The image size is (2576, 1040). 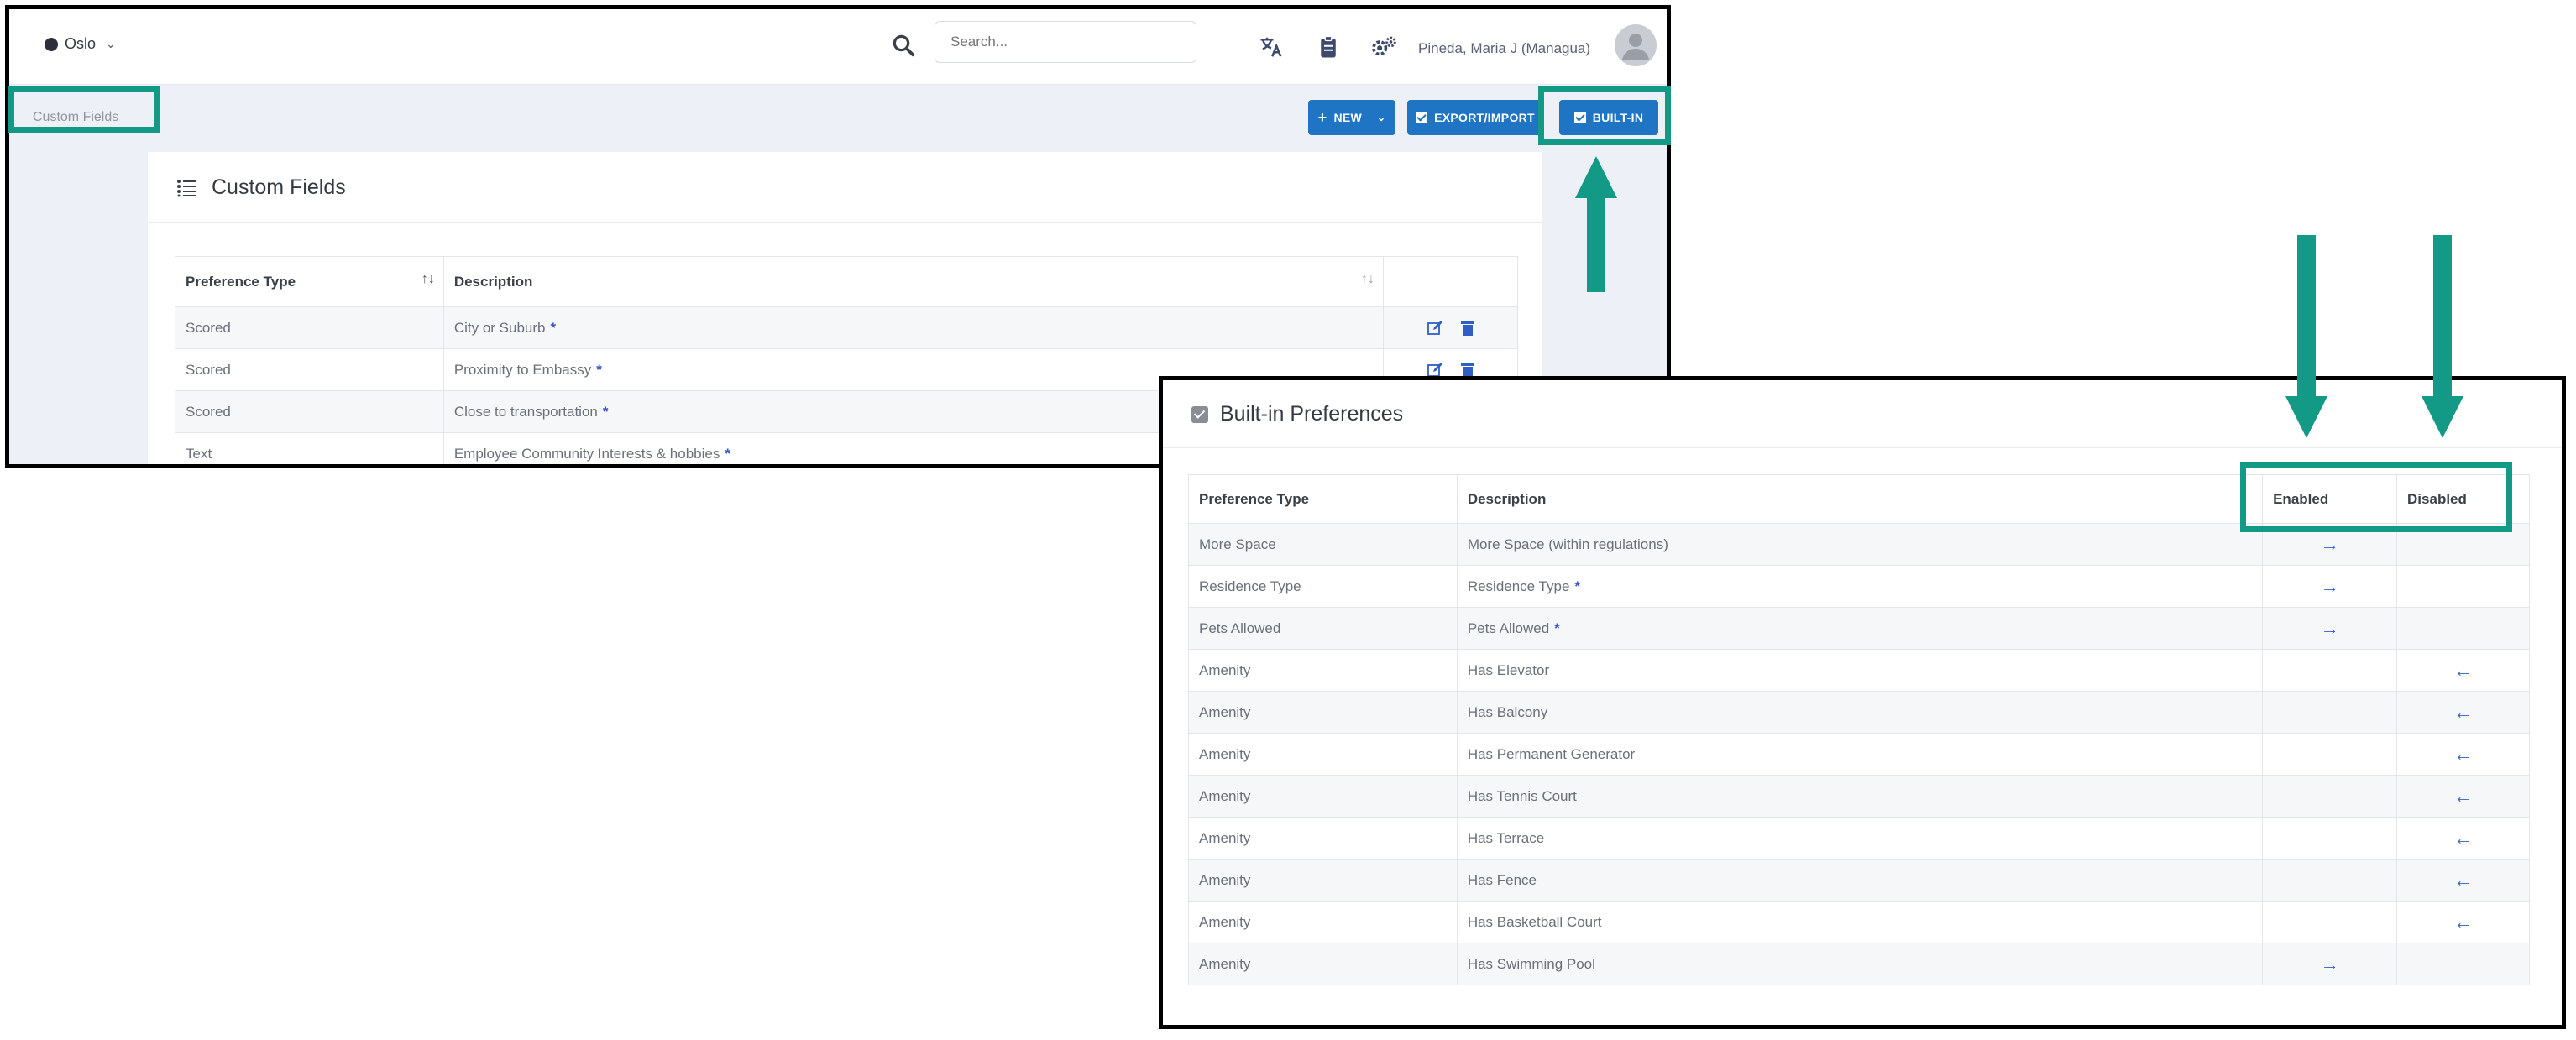 What do you see at coordinates (1522, 795) in the screenshot?
I see `description-text: Has Tennis Court` at bounding box center [1522, 795].